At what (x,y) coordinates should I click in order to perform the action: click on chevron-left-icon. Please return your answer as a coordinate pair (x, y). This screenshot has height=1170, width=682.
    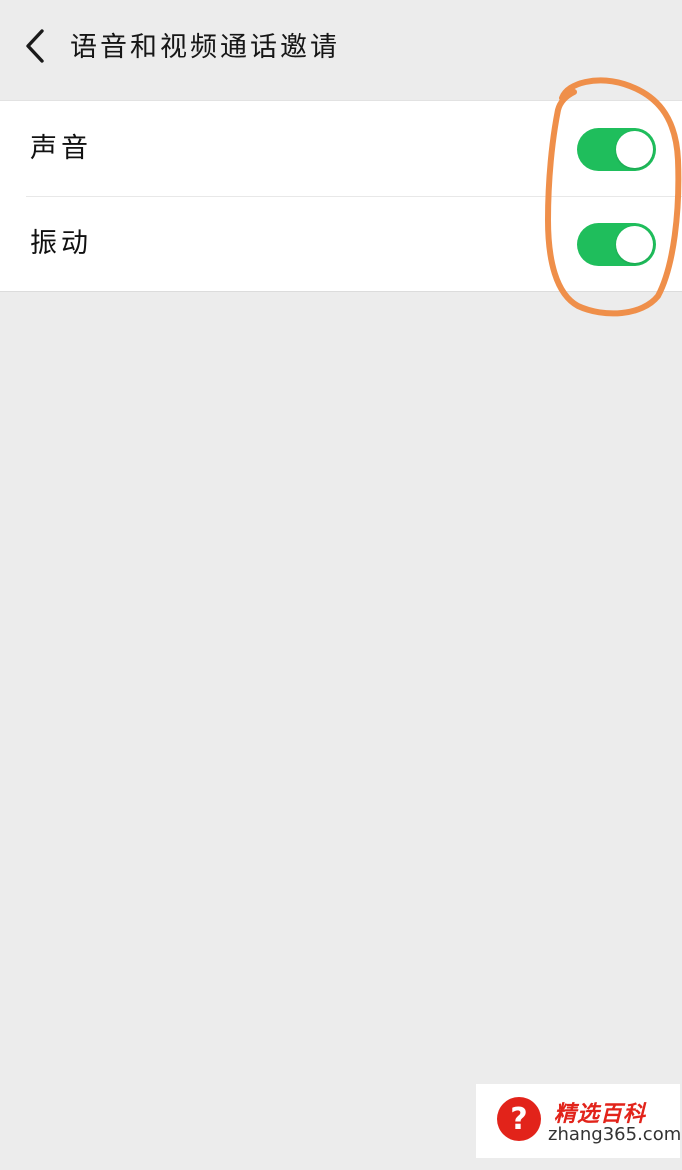
    Looking at the image, I should click on (35, 46).